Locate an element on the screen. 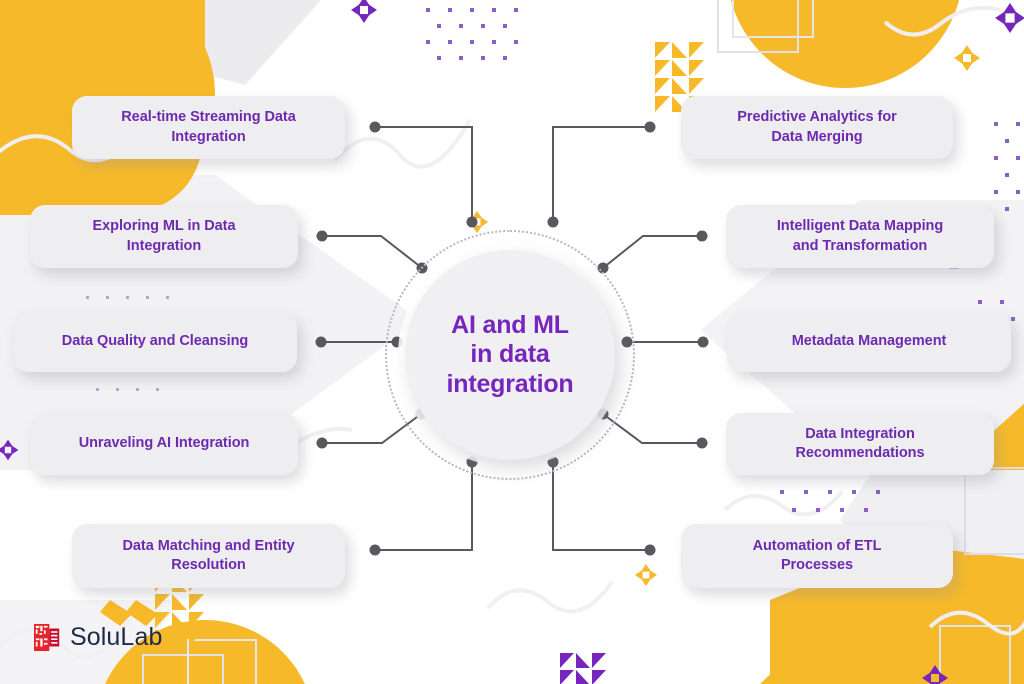 This screenshot has height=684, width=1024. node-label: Predictive Analytics for Data Merging is located at coordinates (817, 127).